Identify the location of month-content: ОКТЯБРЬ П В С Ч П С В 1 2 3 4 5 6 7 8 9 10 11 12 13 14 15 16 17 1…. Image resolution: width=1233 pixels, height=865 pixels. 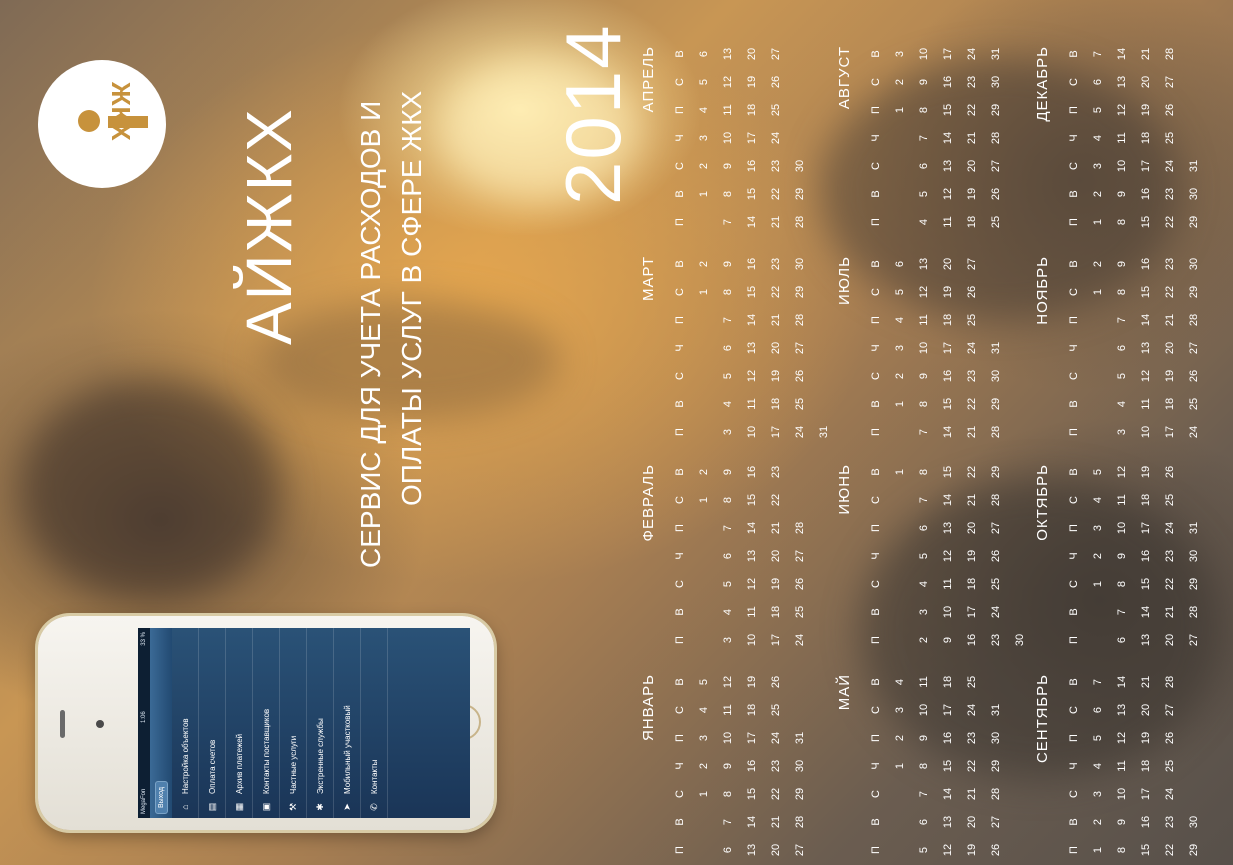
(1120, 556).